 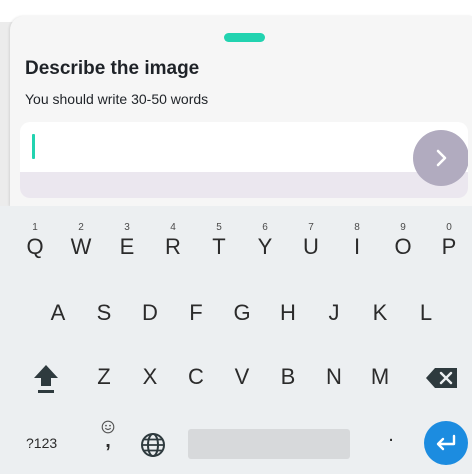 I want to click on key-o: 9 O, so click(x=403, y=241).